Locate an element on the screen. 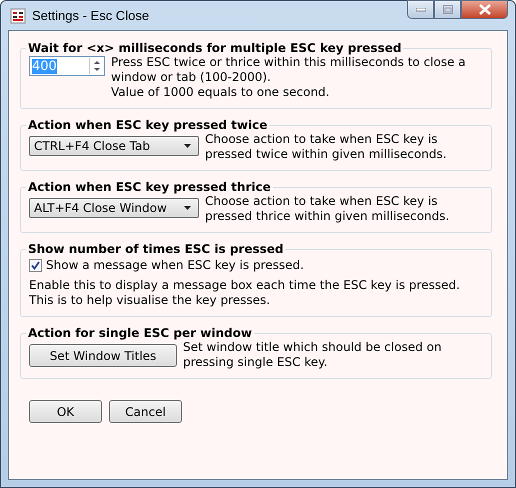 Image resolution: width=516 pixels, height=488 pixels. group-title: Action when ESC key pressed twice is located at coordinates (147, 125).